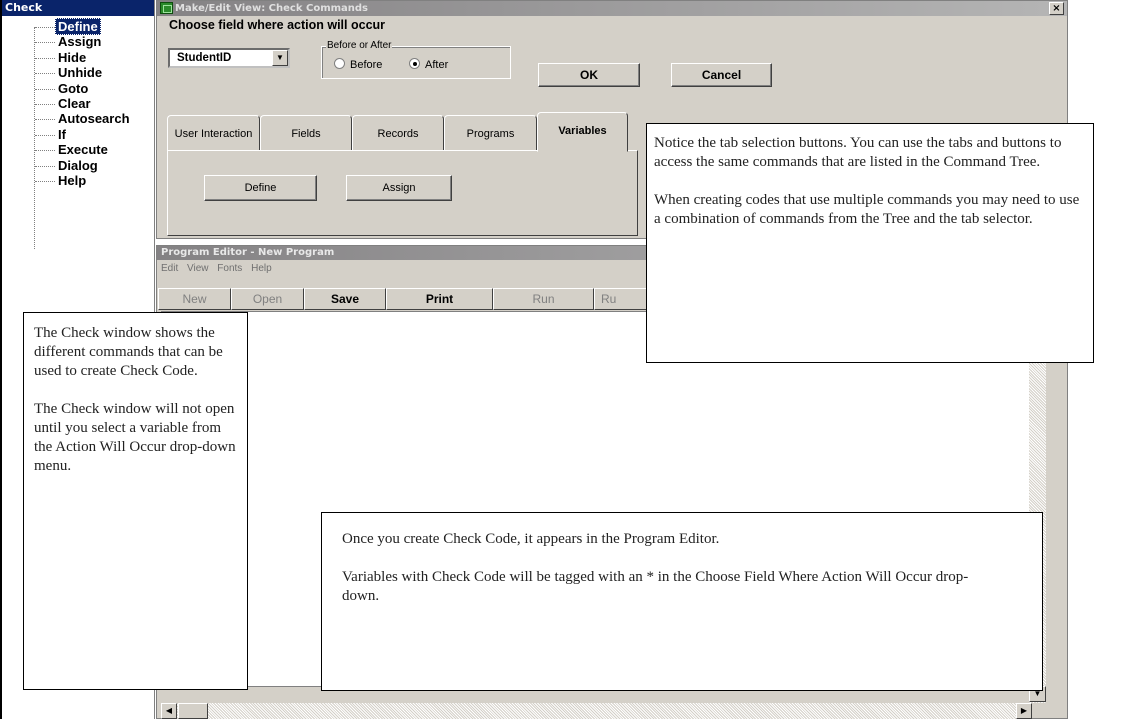  Describe the element at coordinates (589, 75) in the screenshot. I see `ok-button: OK` at that location.